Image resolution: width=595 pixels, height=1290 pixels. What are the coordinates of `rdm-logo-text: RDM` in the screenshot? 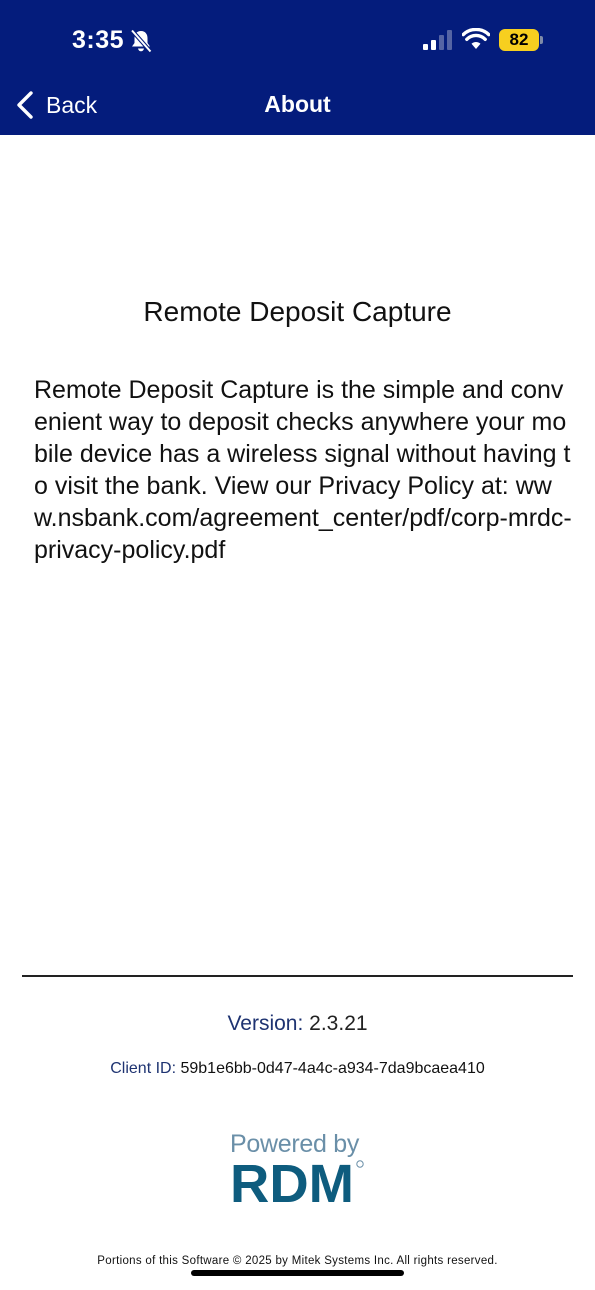 It's located at (292, 1182).